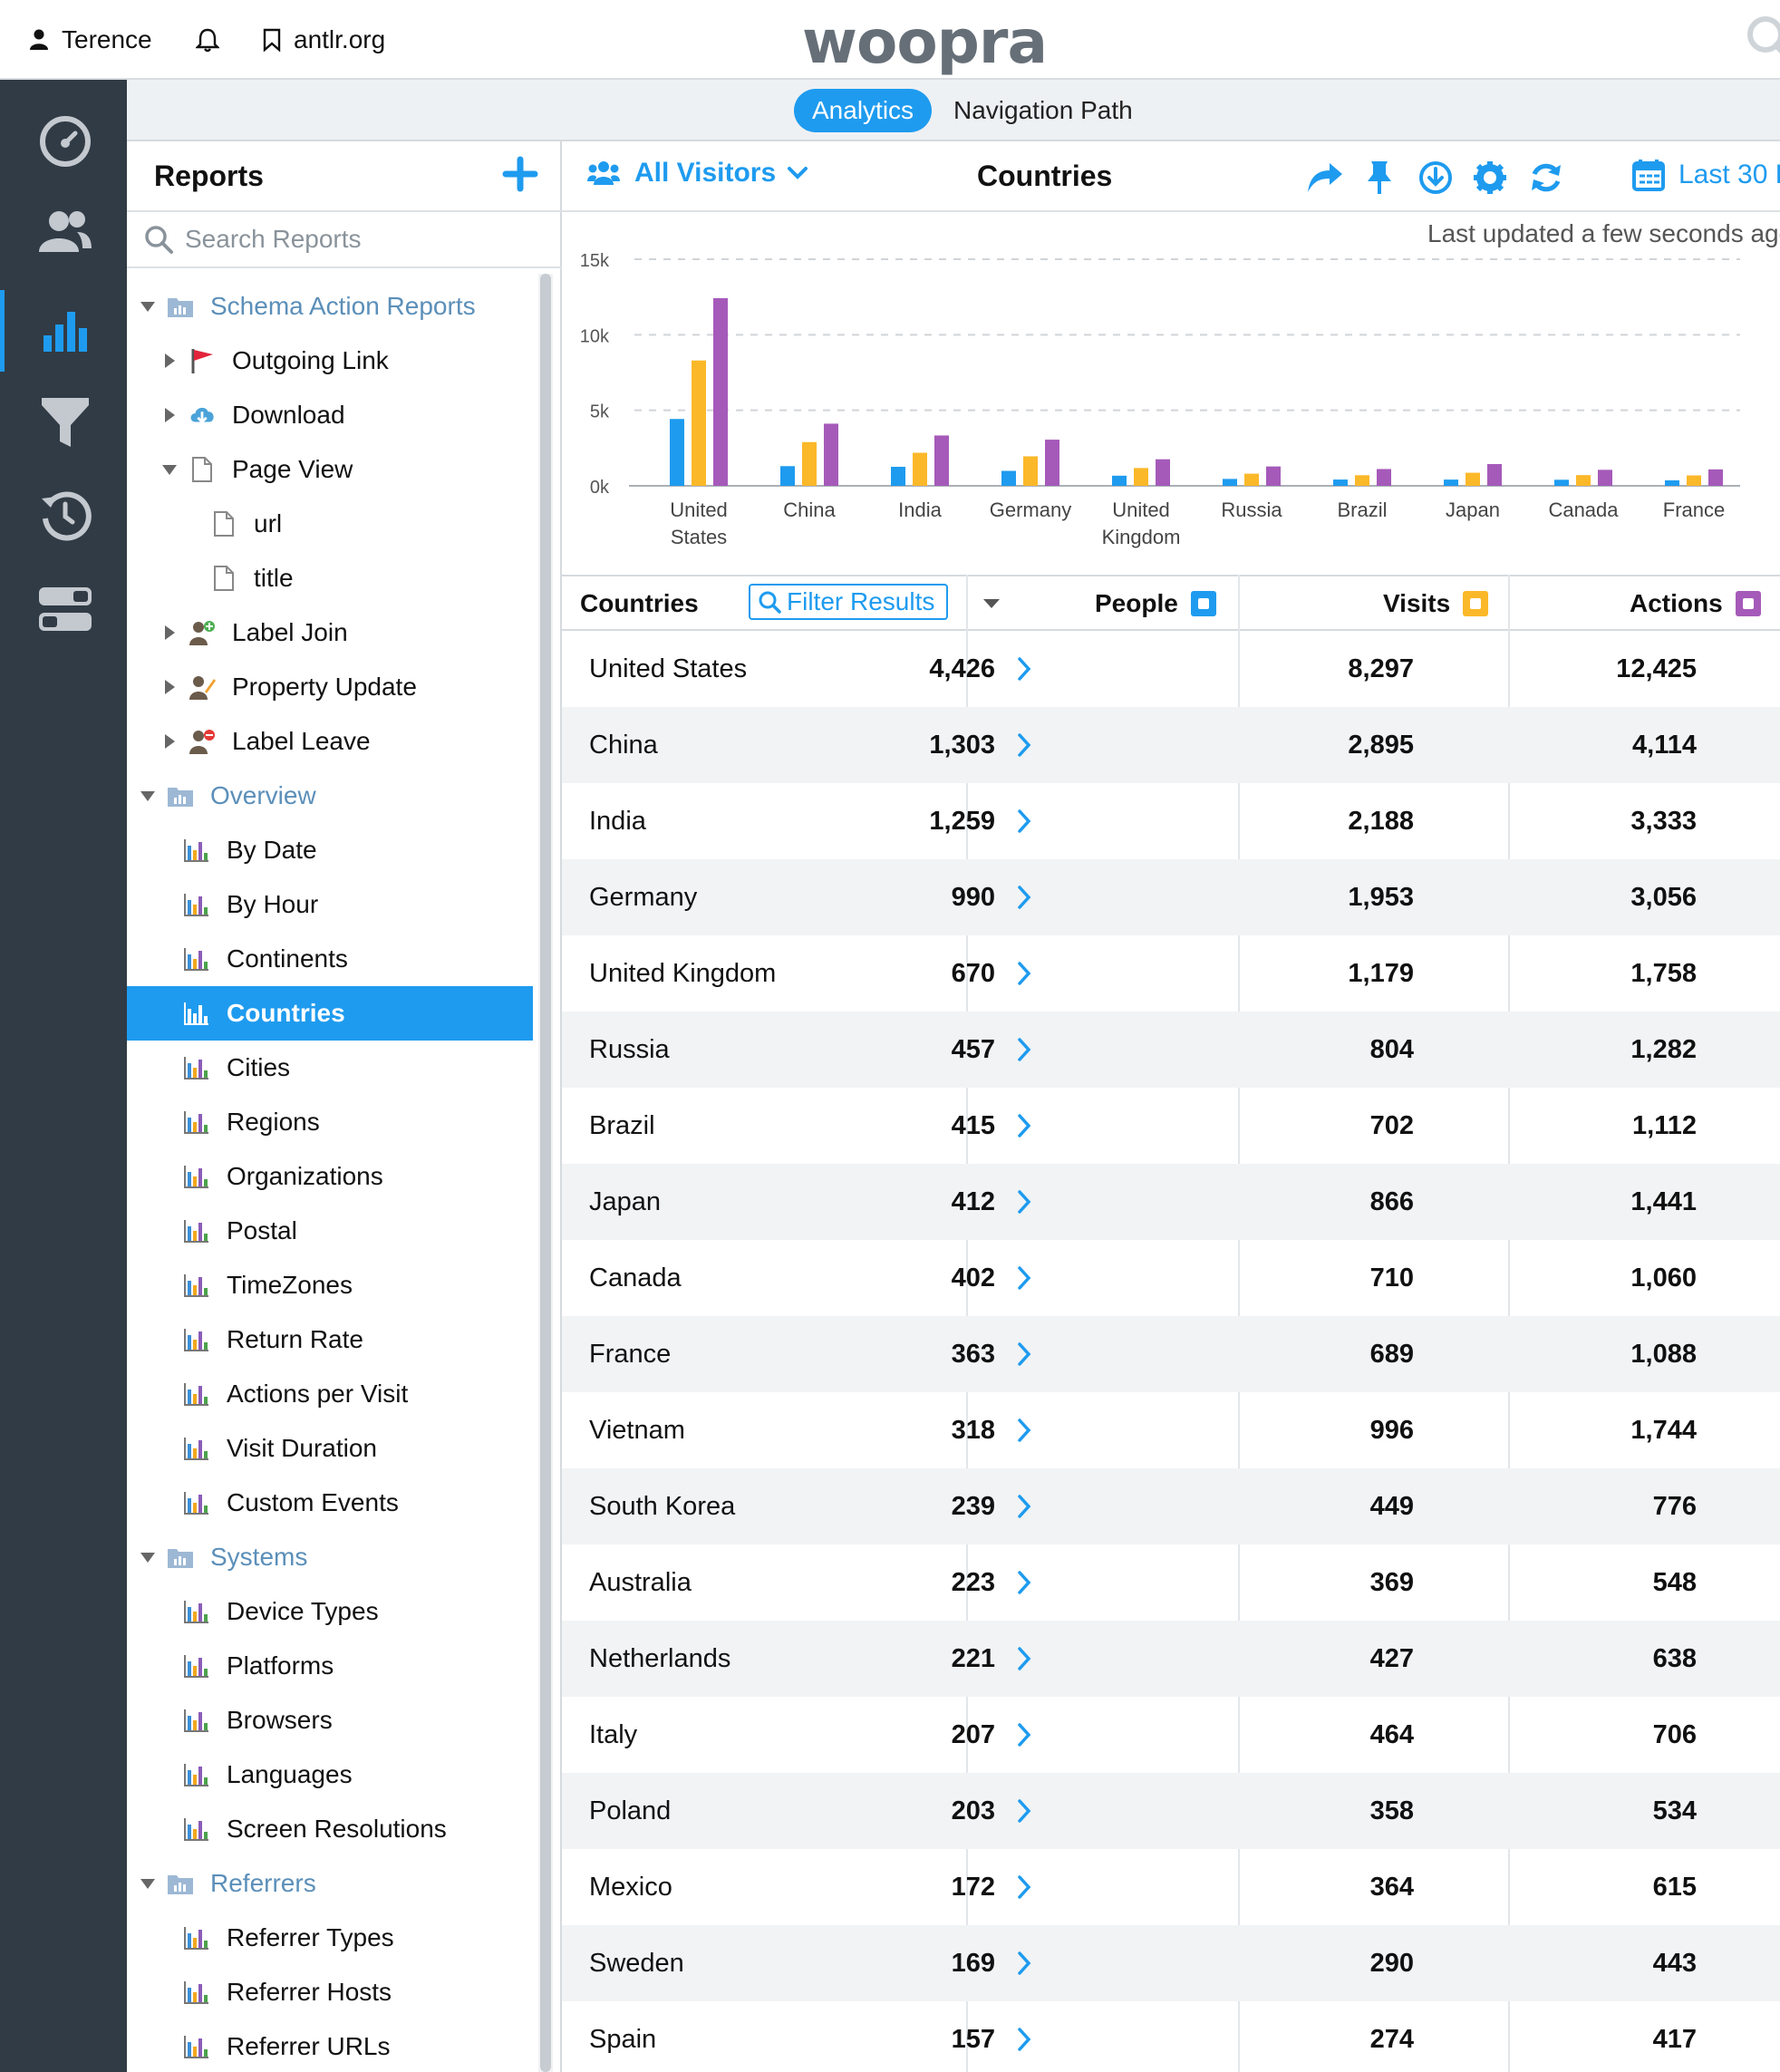 The height and width of the screenshot is (2072, 1780). Describe the element at coordinates (330, 1938) in the screenshot. I see `tree-item-referrer-types: Referrer Types` at that location.